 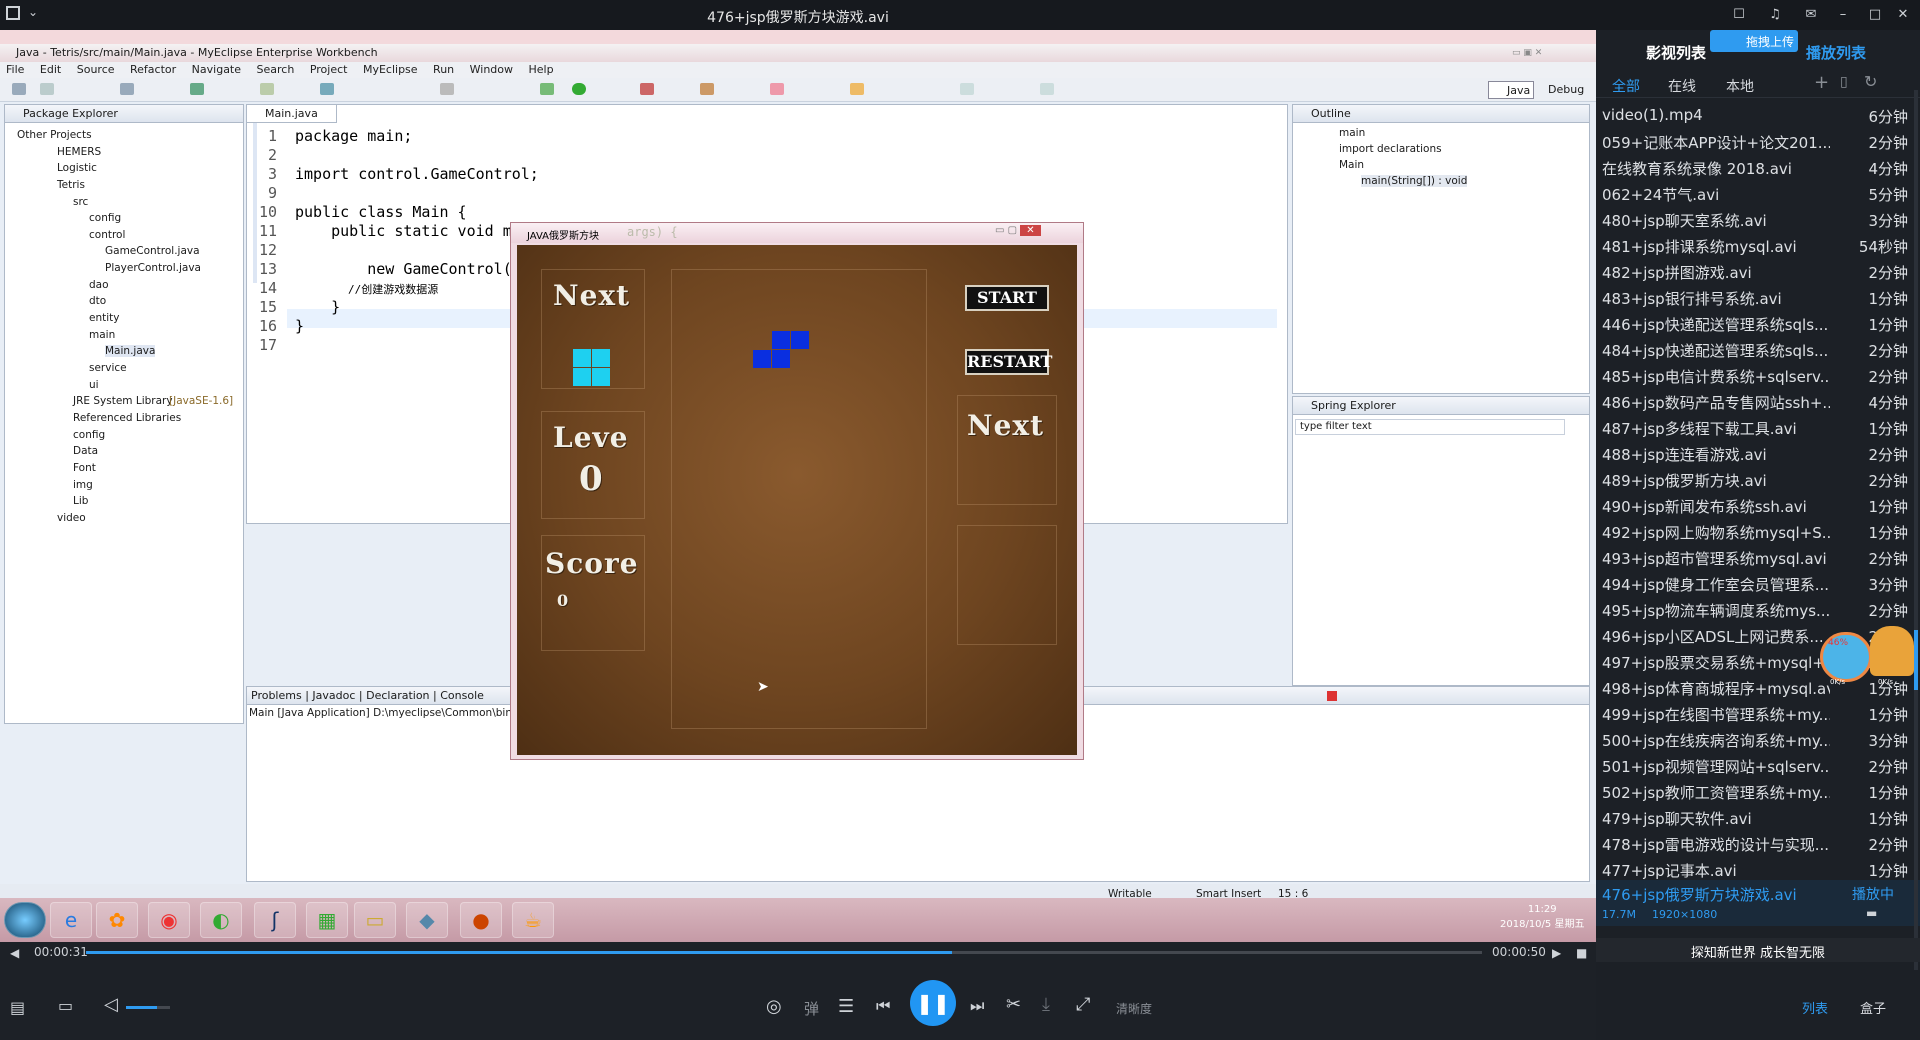 I want to click on playlist-item: 在线教育系统录像 2018.avi 4分钟, so click(x=1755, y=167).